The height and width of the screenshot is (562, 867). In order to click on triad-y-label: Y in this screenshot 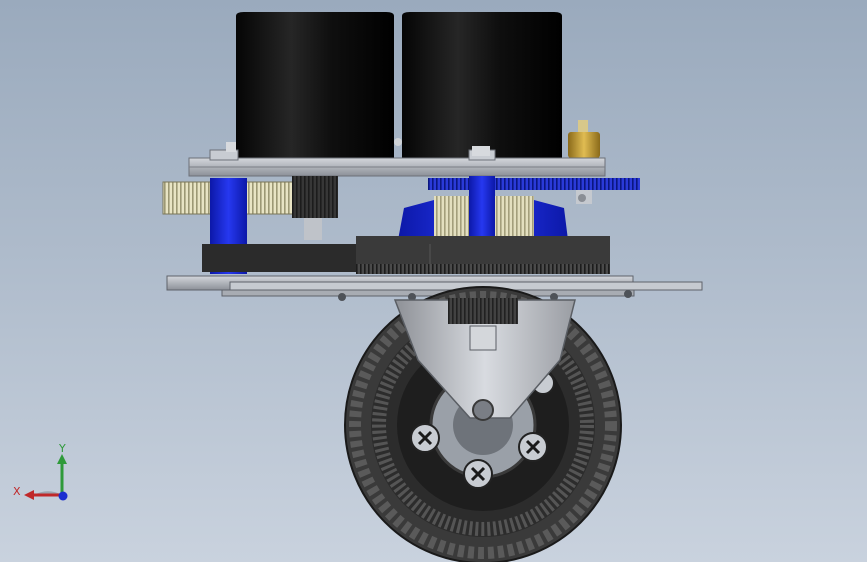, I will do `click(62, 448)`.